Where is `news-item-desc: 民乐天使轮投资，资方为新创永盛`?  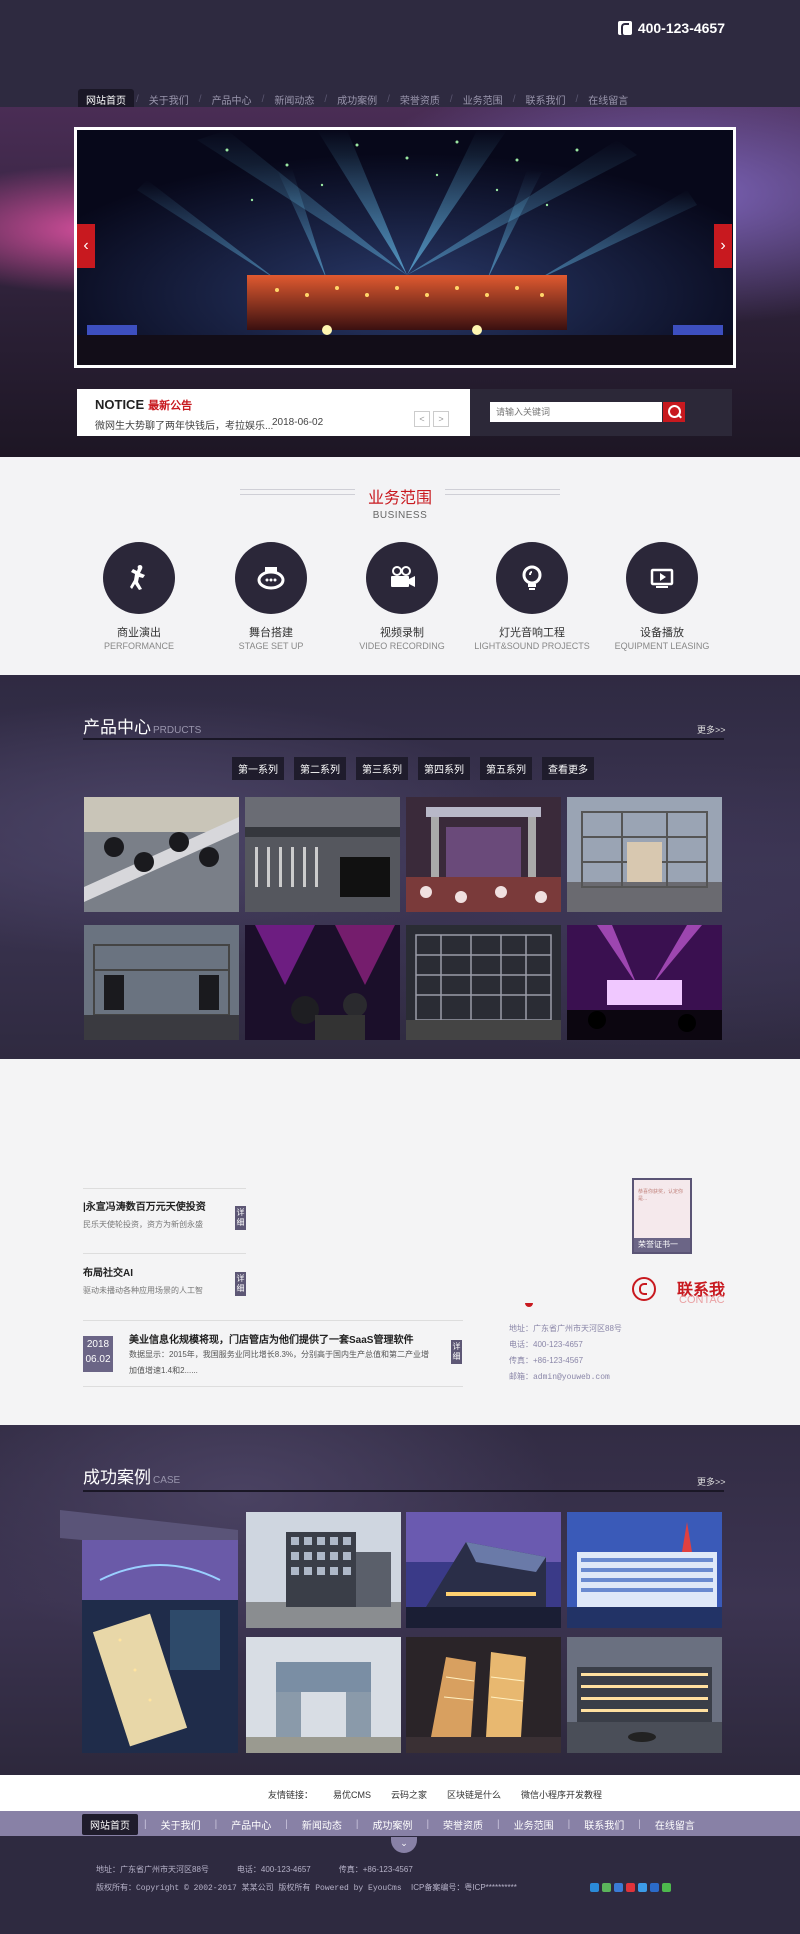 news-item-desc: 民乐天使轮投资，资方为新创永盛 is located at coordinates (143, 1224).